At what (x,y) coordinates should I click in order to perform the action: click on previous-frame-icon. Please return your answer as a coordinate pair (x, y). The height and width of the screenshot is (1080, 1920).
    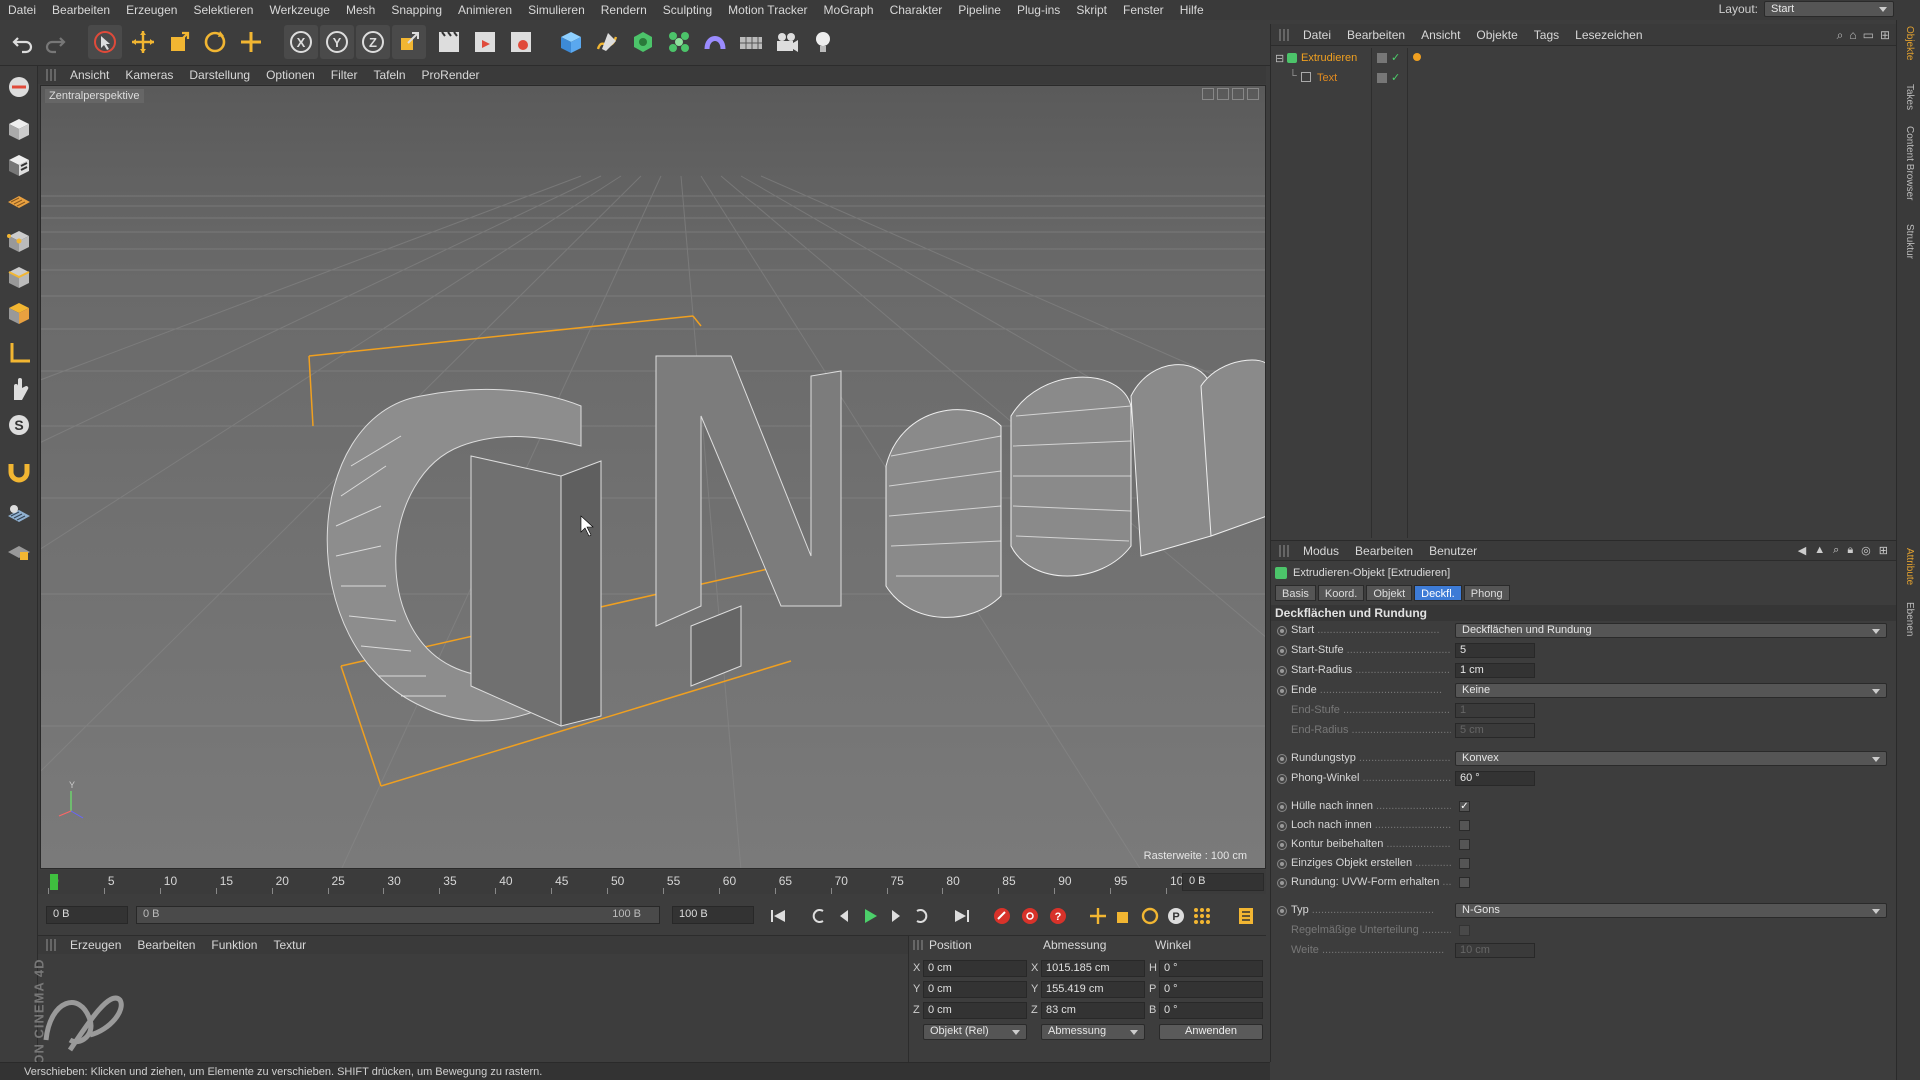
    Looking at the image, I should click on (844, 916).